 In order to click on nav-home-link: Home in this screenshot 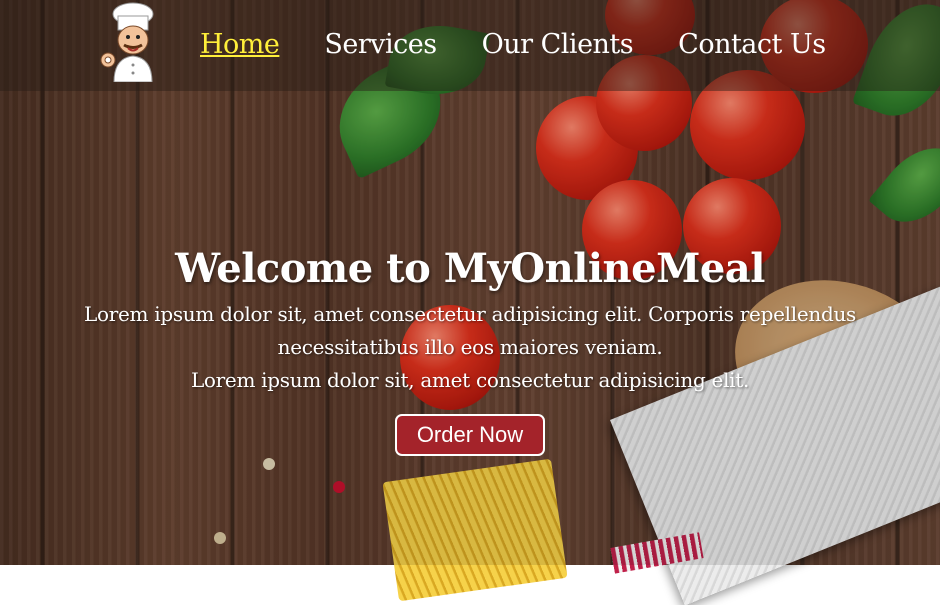, I will do `click(240, 45)`.